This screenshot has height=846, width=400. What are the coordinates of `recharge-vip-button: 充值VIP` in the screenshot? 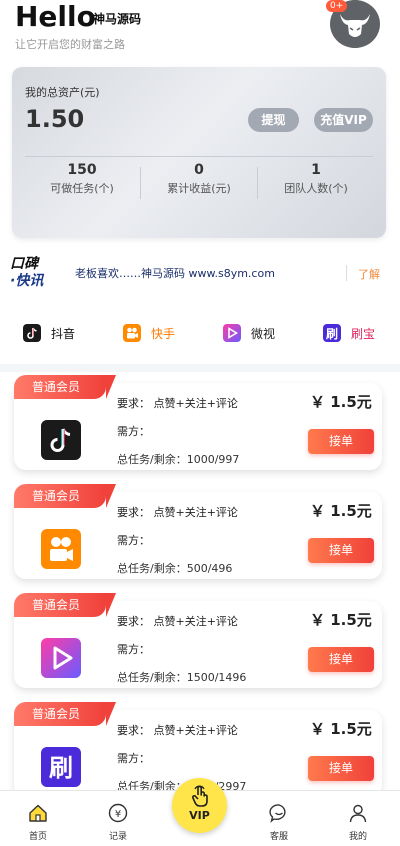 It's located at (343, 120).